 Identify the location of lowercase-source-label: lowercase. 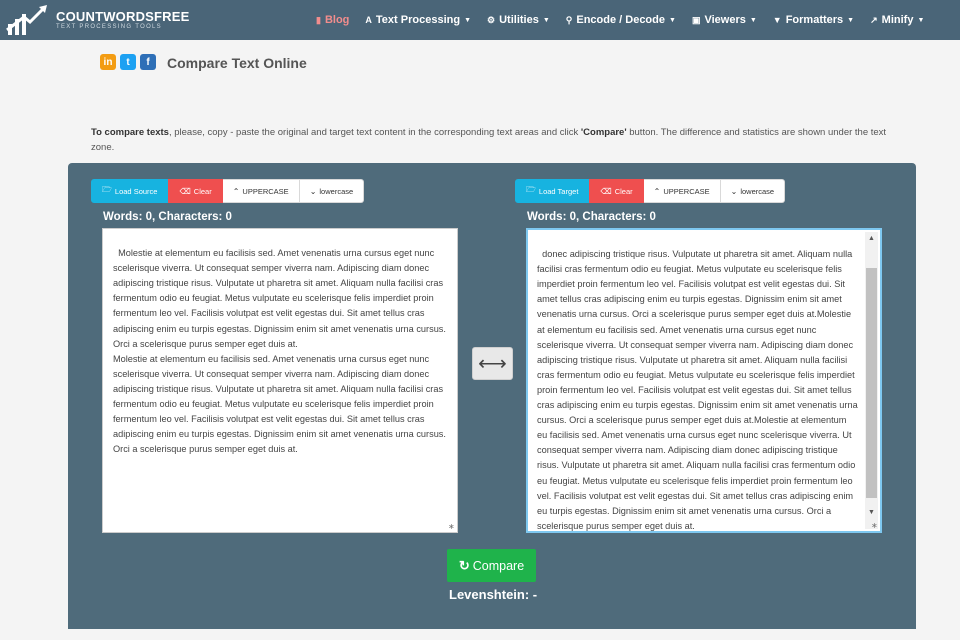
(336, 191).